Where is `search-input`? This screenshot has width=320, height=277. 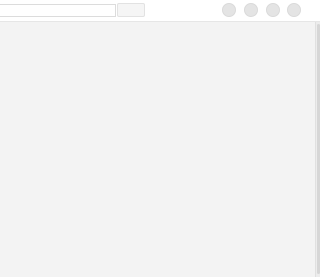 search-input is located at coordinates (58, 10).